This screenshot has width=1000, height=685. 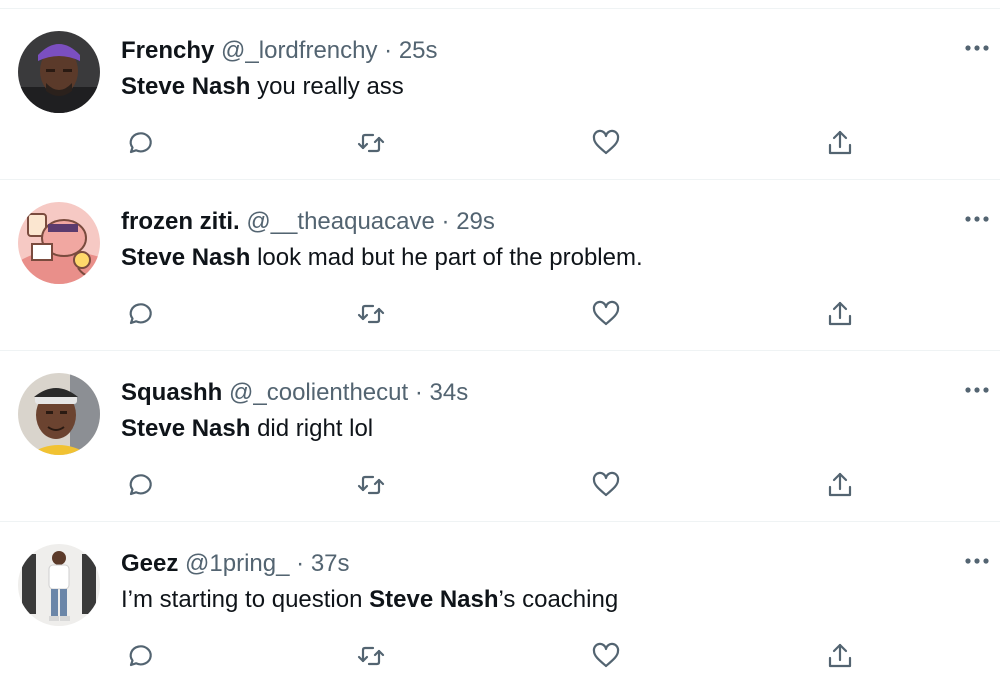 I want to click on tweet-text: Steve Nash you really ass, so click(x=262, y=87).